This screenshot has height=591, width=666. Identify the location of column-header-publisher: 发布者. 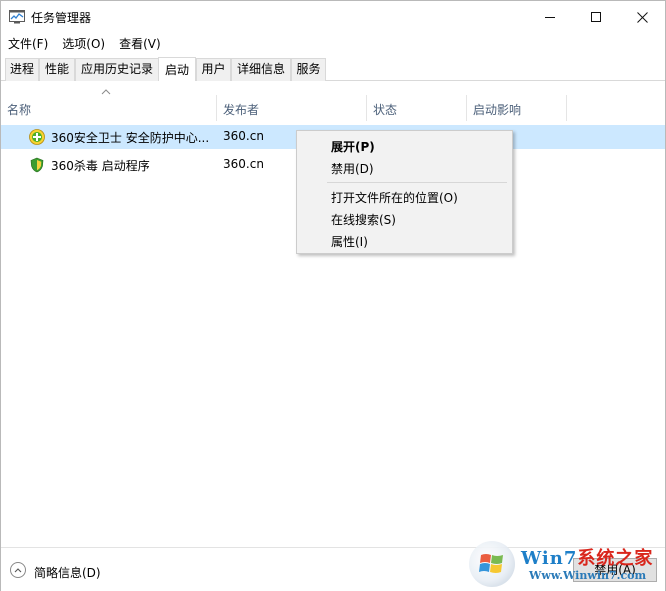
(292, 108).